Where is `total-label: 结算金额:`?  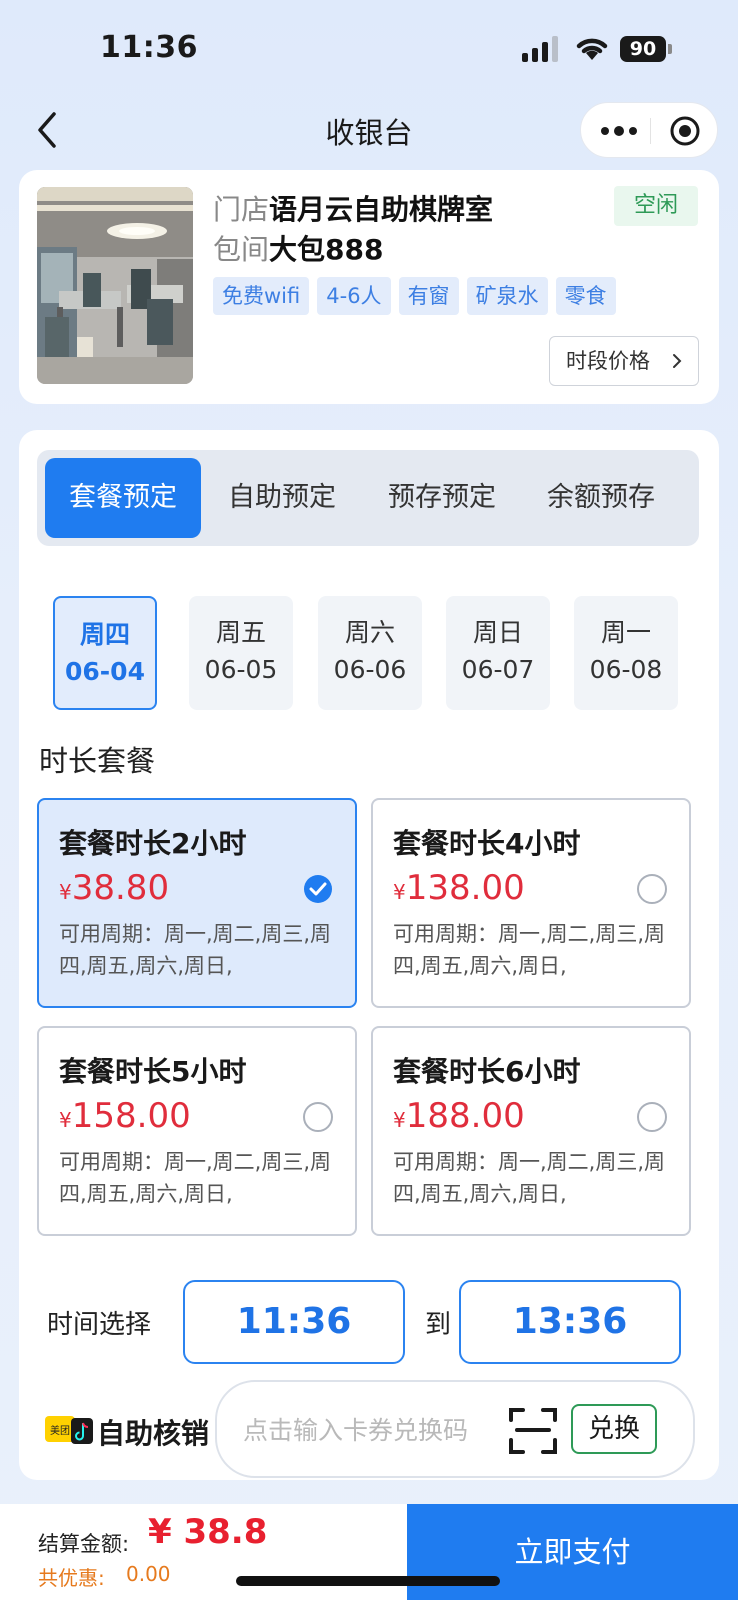 total-label: 结算金额: is located at coordinates (84, 1544).